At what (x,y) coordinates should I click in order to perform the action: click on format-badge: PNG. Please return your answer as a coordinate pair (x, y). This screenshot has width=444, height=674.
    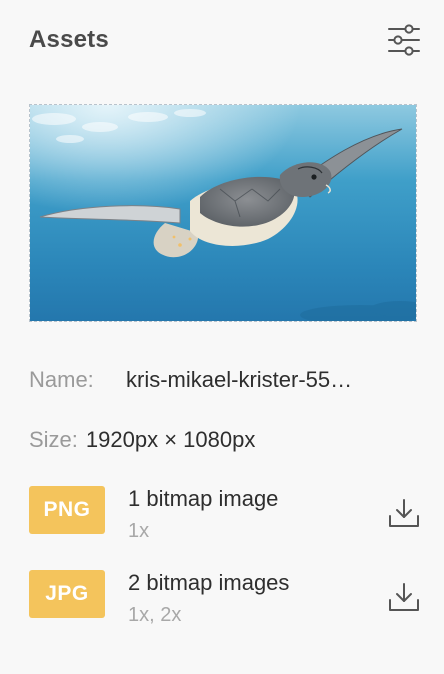
    Looking at the image, I should click on (67, 510).